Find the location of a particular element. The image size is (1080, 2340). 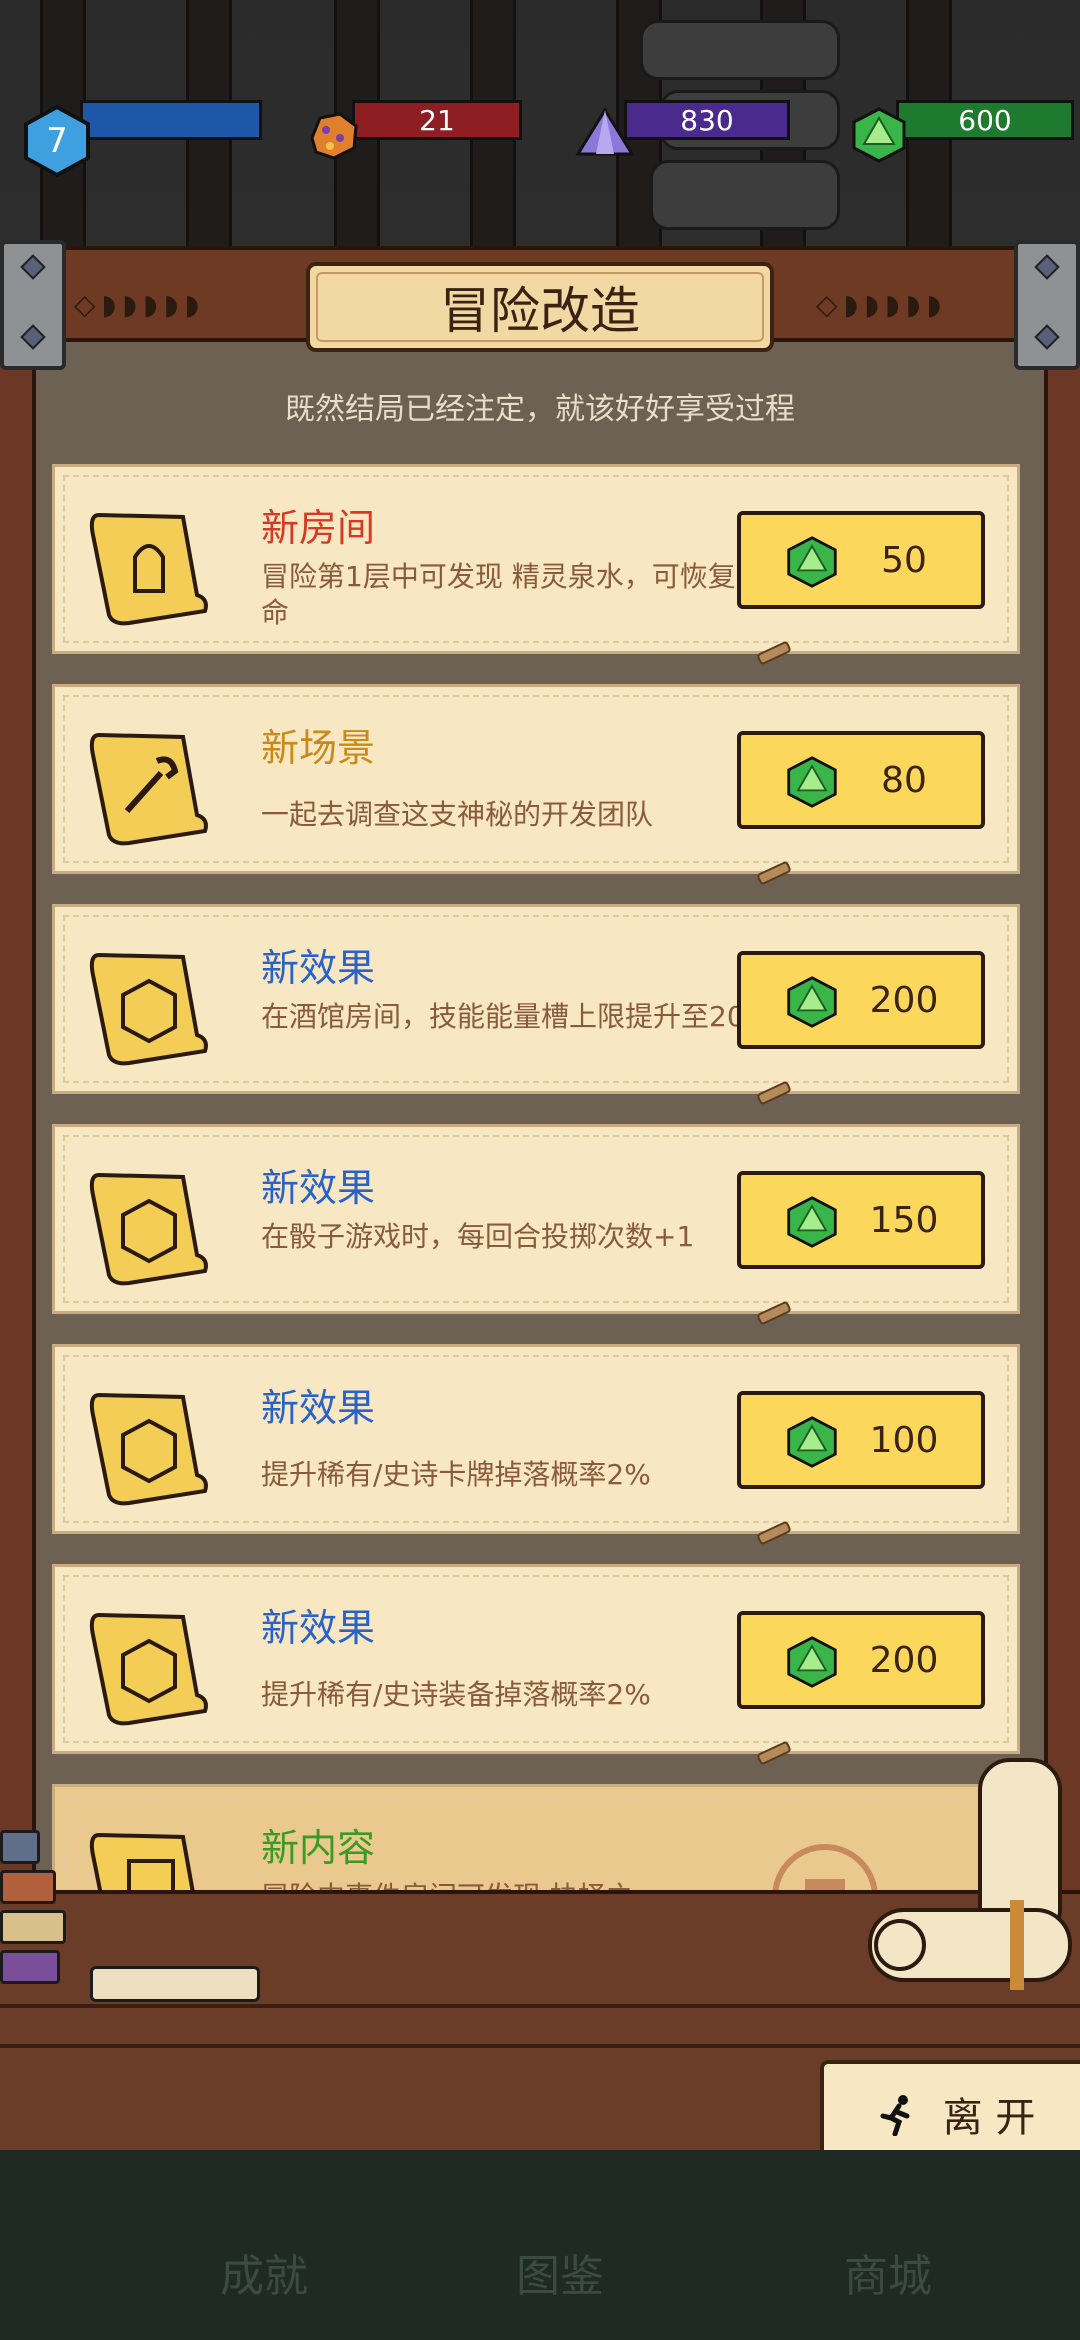

frame-left is located at coordinates (18, 1140).